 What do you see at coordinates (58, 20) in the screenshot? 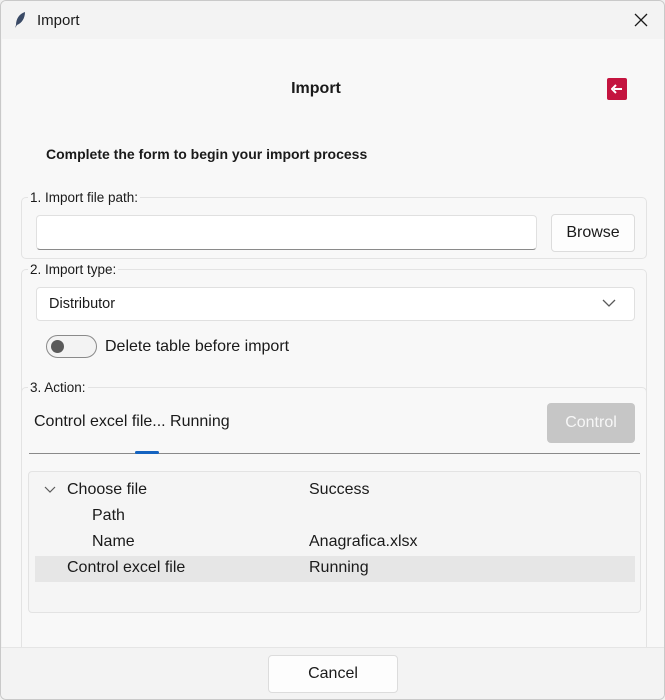
I see `window-title: Import` at bounding box center [58, 20].